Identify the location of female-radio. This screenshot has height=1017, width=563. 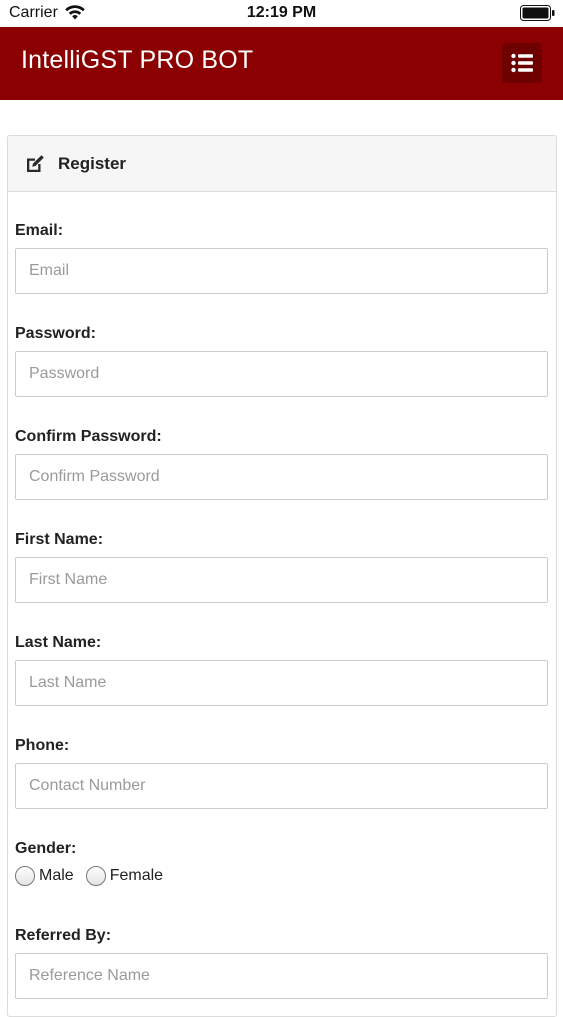
(95, 876).